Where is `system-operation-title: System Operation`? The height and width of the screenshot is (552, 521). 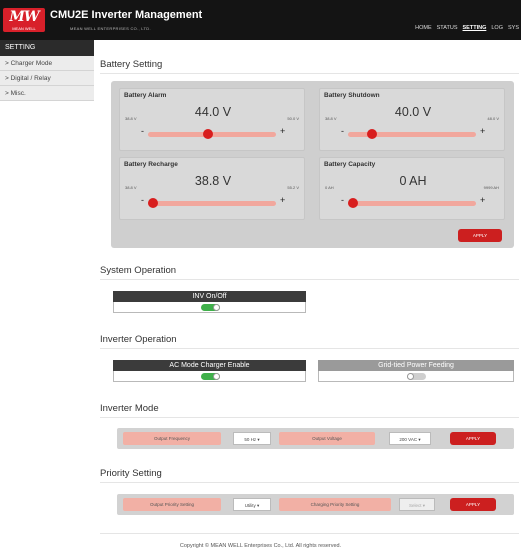
system-operation-title: System Operation is located at coordinates (138, 270).